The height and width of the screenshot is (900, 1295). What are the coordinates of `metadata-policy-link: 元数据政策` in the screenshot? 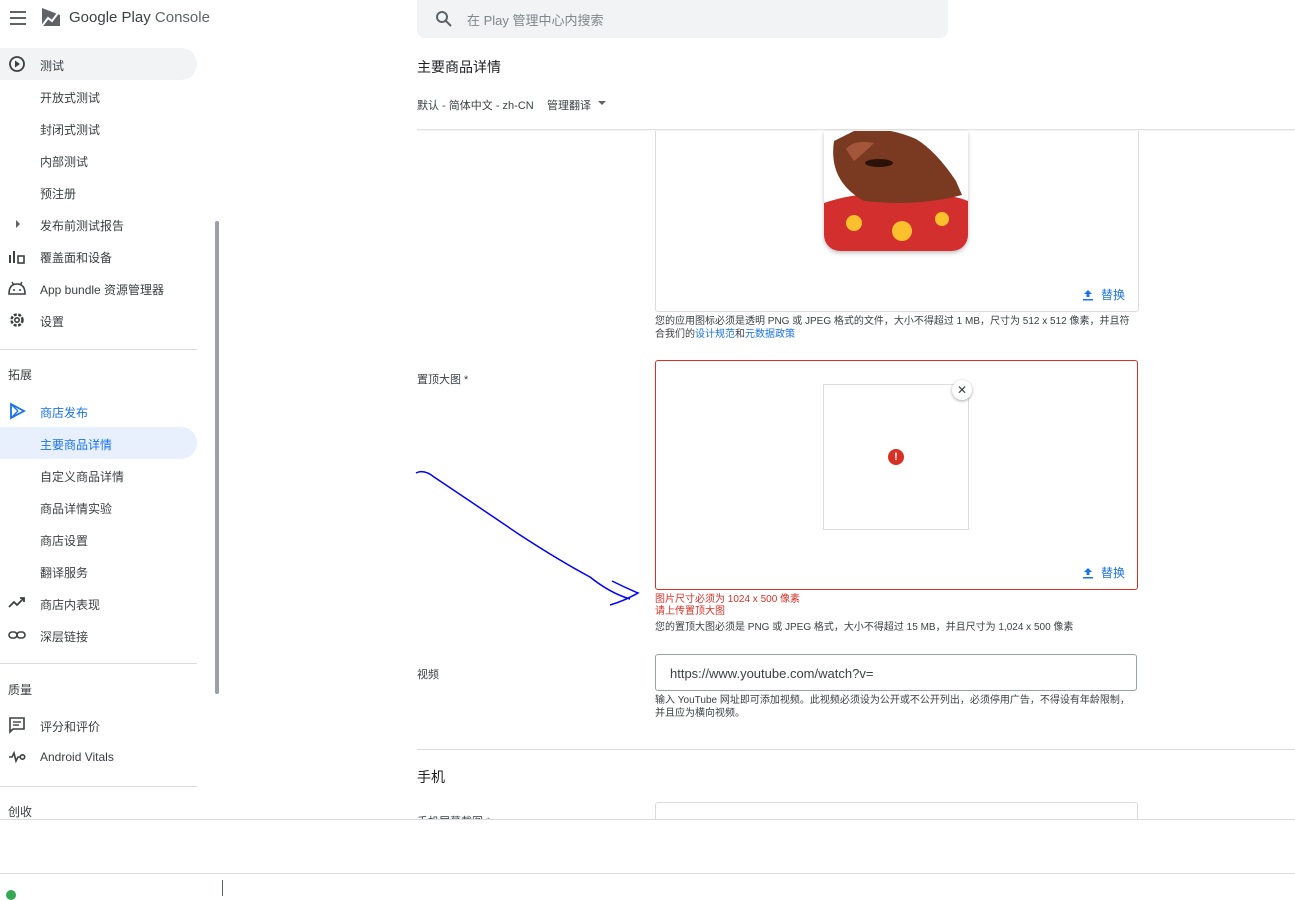 It's located at (770, 334).